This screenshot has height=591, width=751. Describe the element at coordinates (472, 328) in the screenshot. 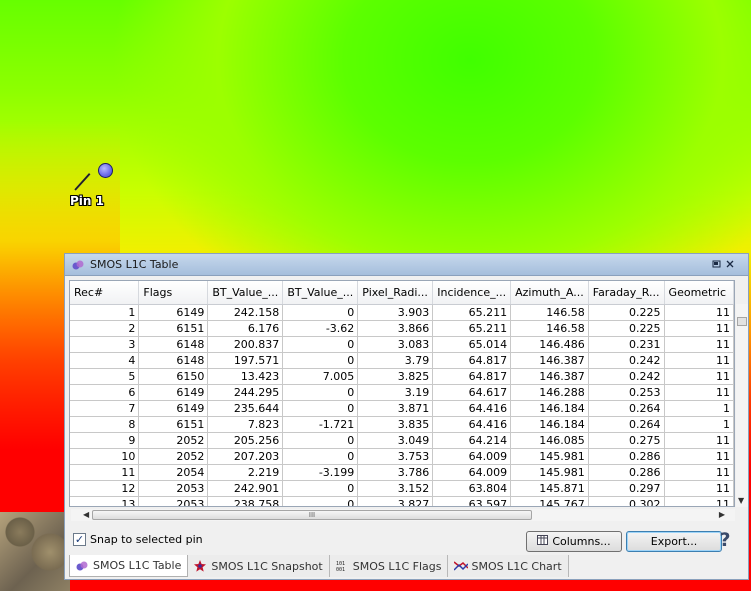

I see `table-cell: 65.211` at that location.